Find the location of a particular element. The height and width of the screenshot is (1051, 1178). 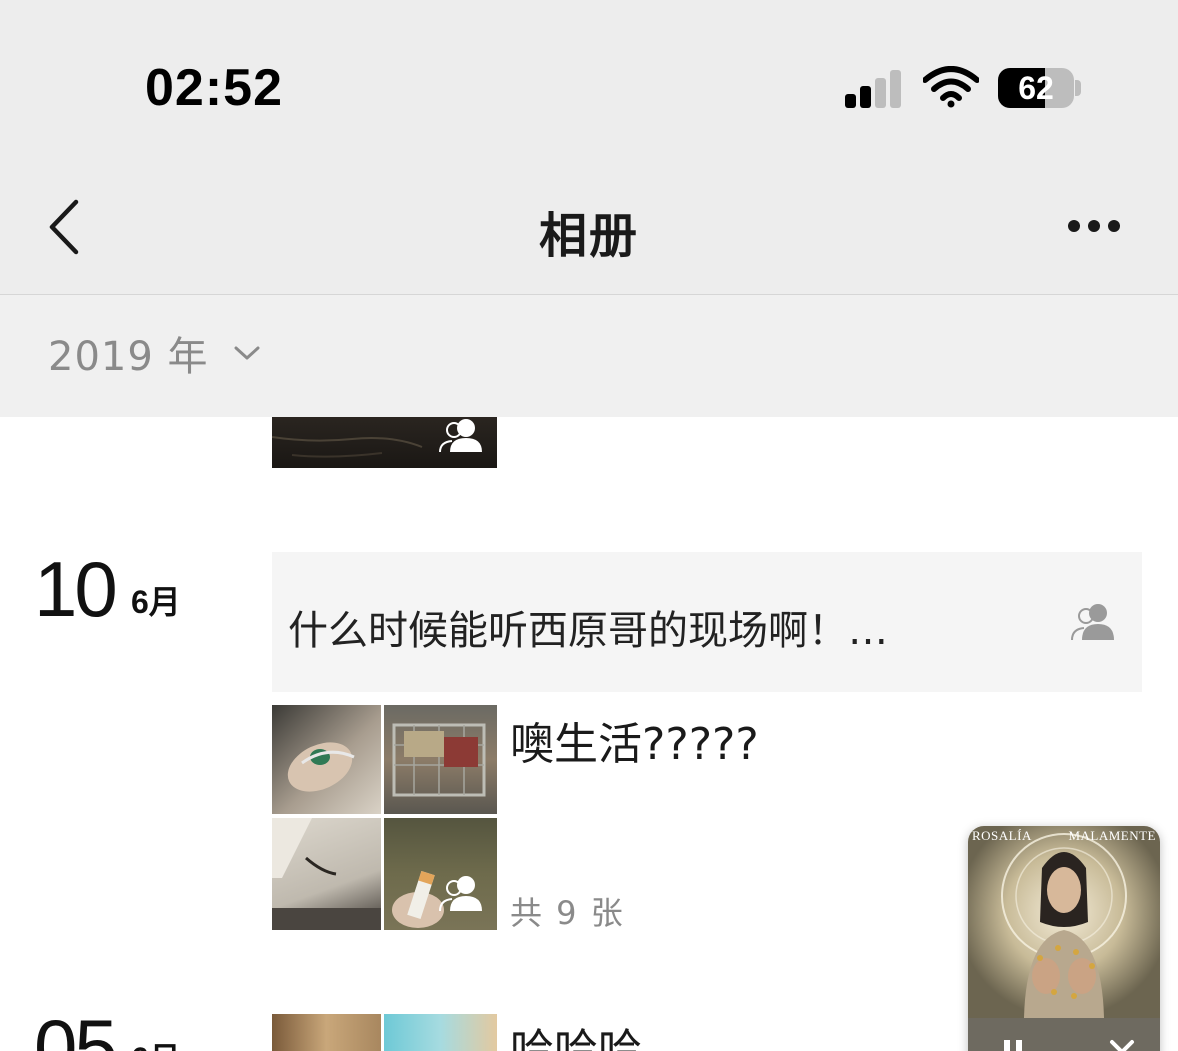

chevron-down-icon is located at coordinates (247, 353).